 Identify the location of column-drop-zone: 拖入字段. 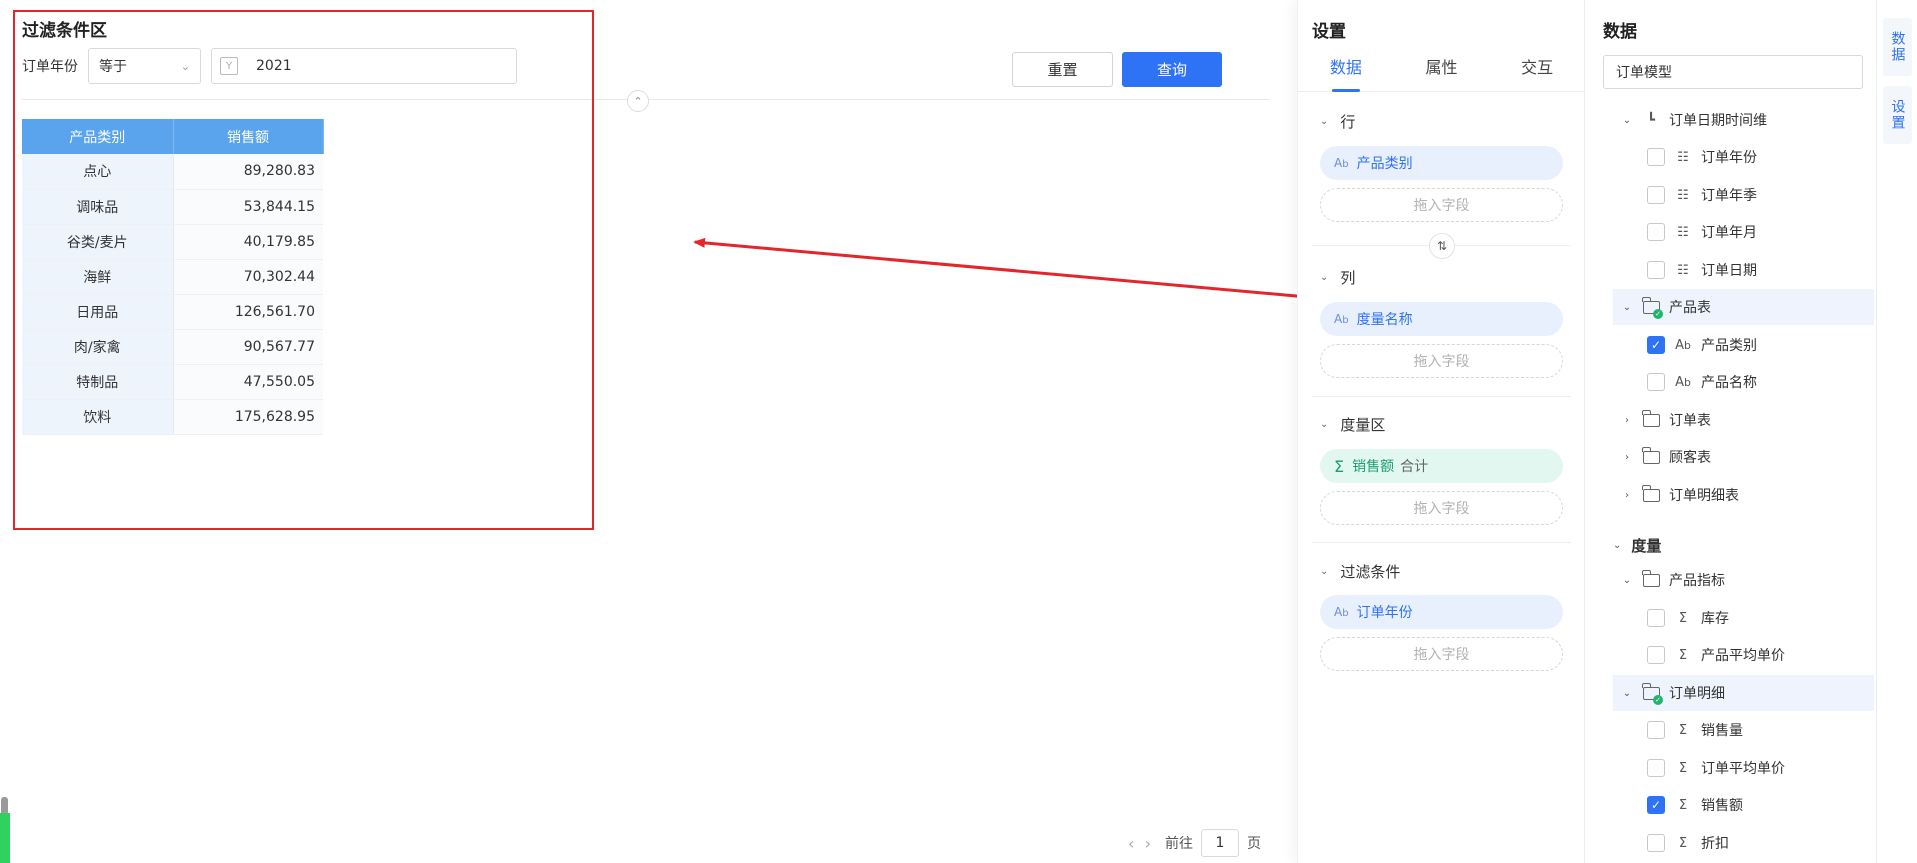
(1441, 361).